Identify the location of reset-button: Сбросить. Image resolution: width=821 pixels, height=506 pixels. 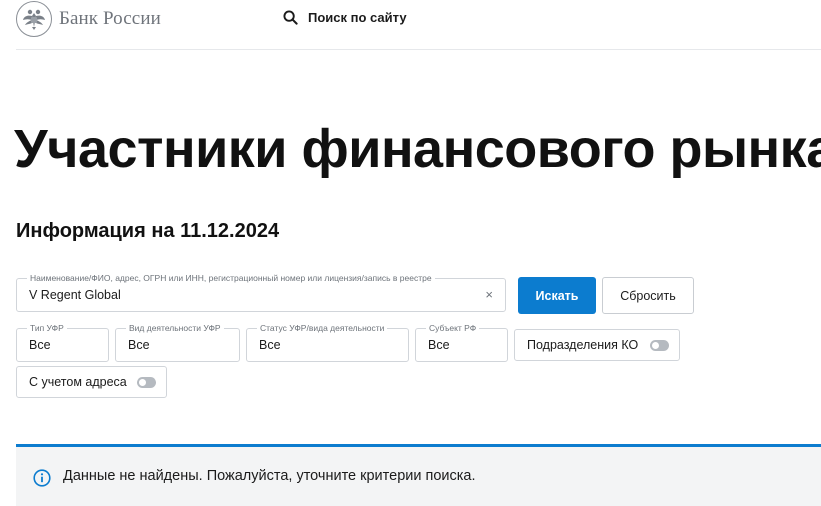
(648, 295).